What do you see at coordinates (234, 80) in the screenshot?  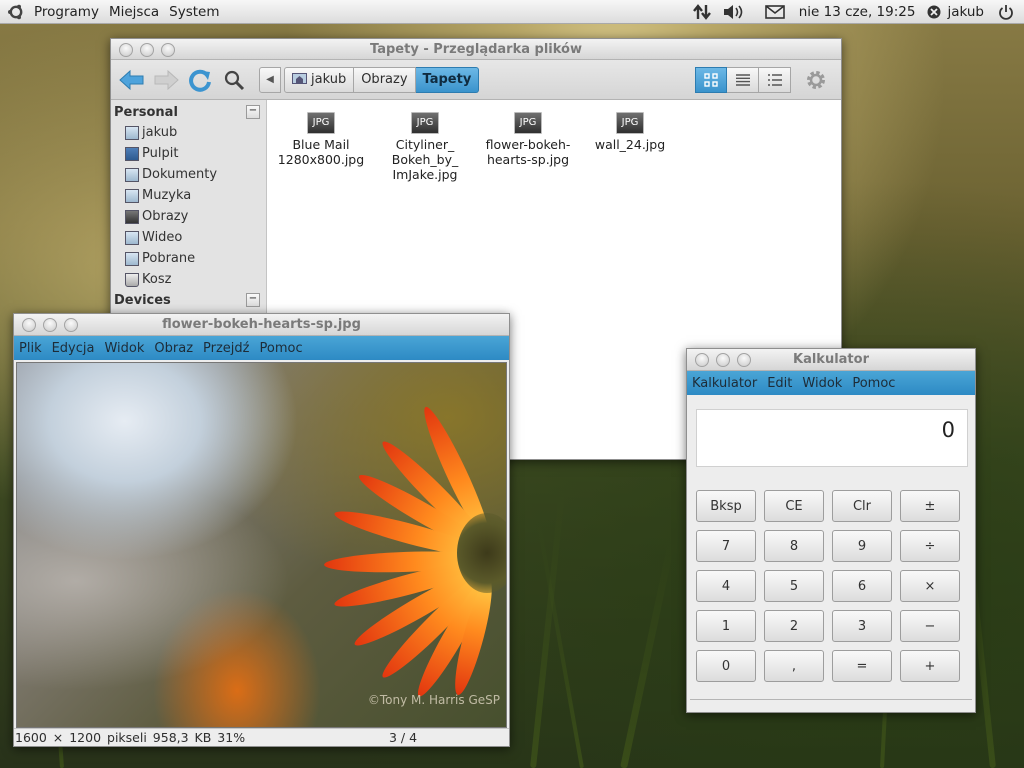 I see `search-icon` at bounding box center [234, 80].